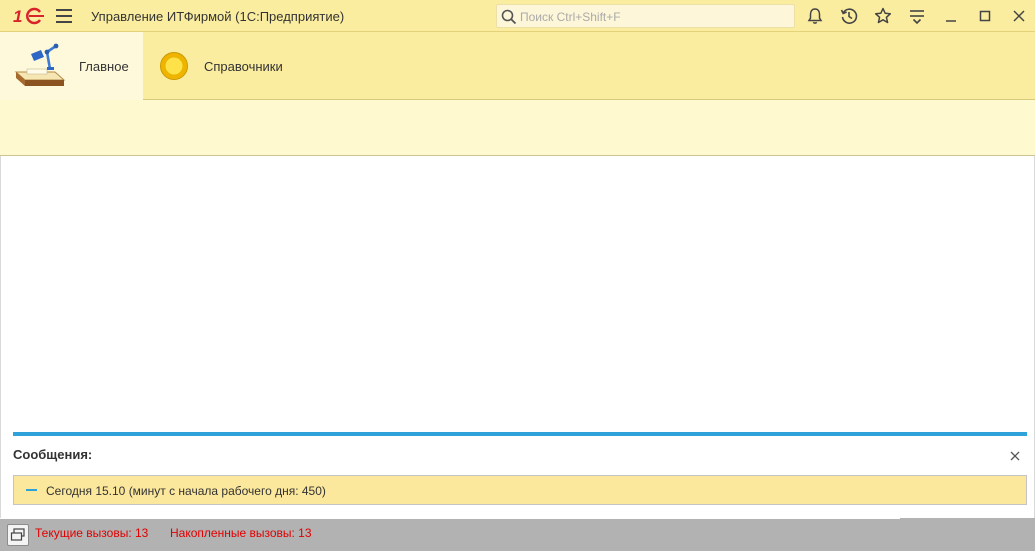  I want to click on messages-title: Сообщения:, so click(53, 454).